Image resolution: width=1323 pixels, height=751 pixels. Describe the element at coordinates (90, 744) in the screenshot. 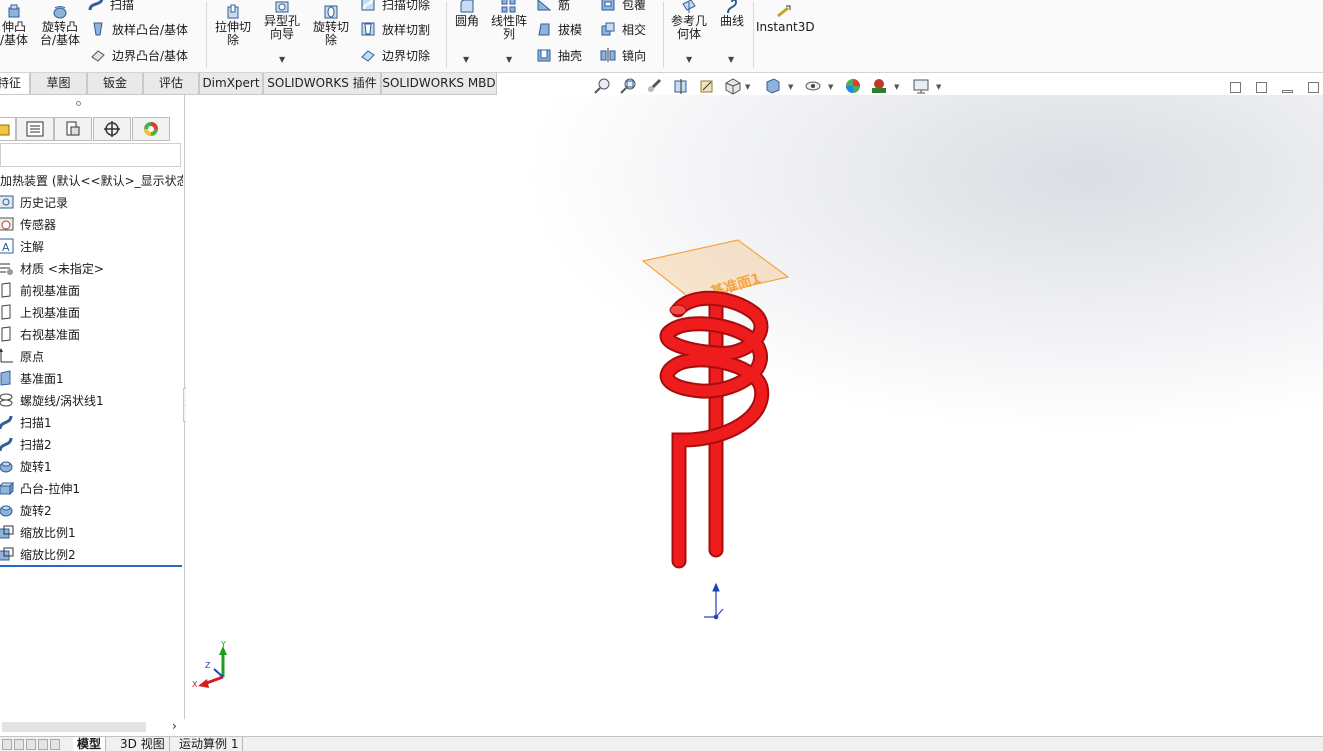

I see `tab-model: 模型` at that location.